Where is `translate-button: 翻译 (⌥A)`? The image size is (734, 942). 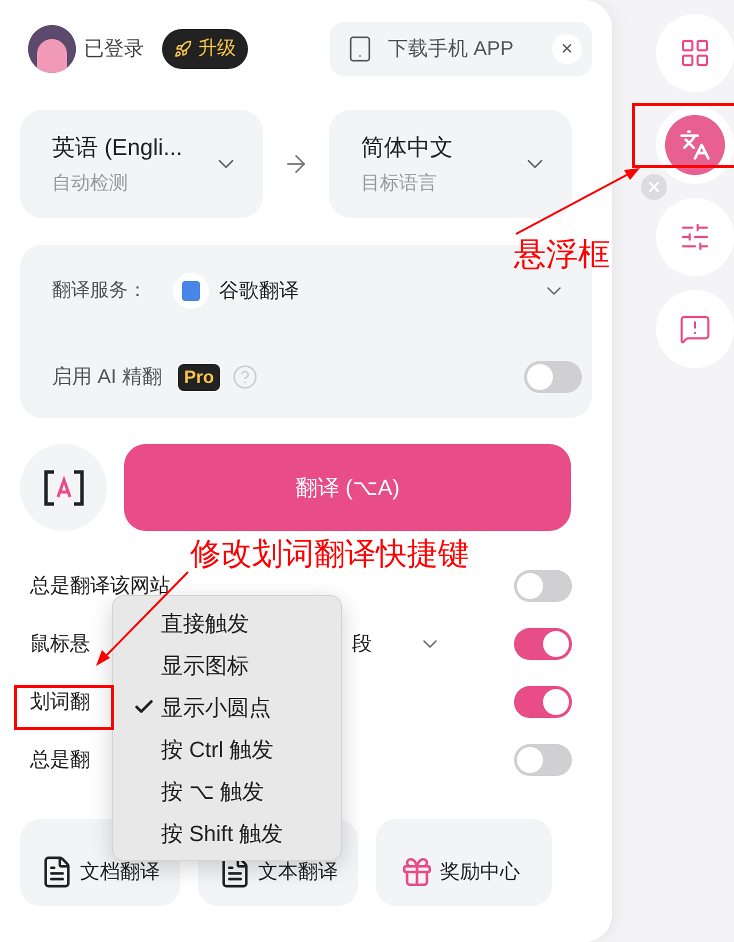
translate-button: 翻译 (⌥A) is located at coordinates (347, 487).